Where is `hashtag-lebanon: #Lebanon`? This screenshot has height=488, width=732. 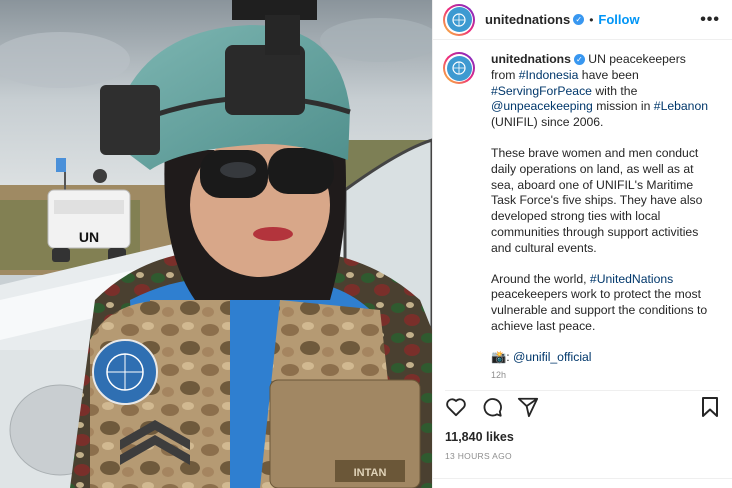
hashtag-lebanon: #Lebanon is located at coordinates (681, 106).